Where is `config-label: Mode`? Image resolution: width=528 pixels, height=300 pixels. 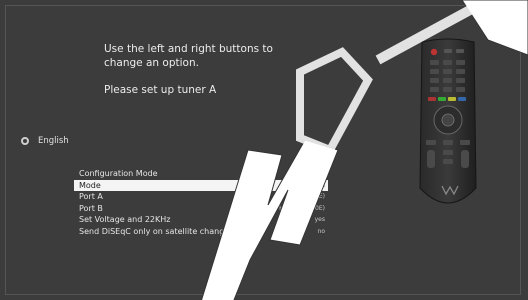
config-label: Mode is located at coordinates (90, 185).